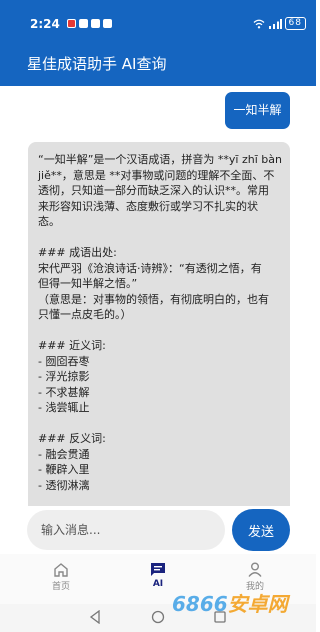  Describe the element at coordinates (158, 19) in the screenshot. I see `status-bar: 2:24 68` at that location.